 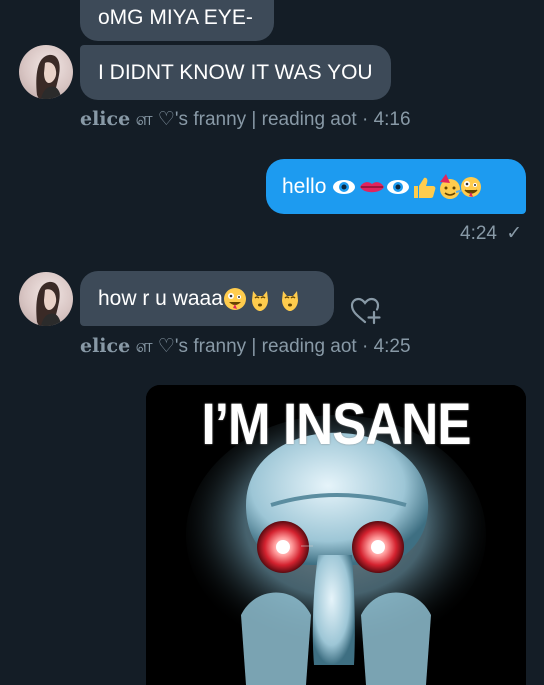 I want to click on sender-status-and-time: ள ♡'s franny | reading aot · 4:16, so click(x=273, y=119).